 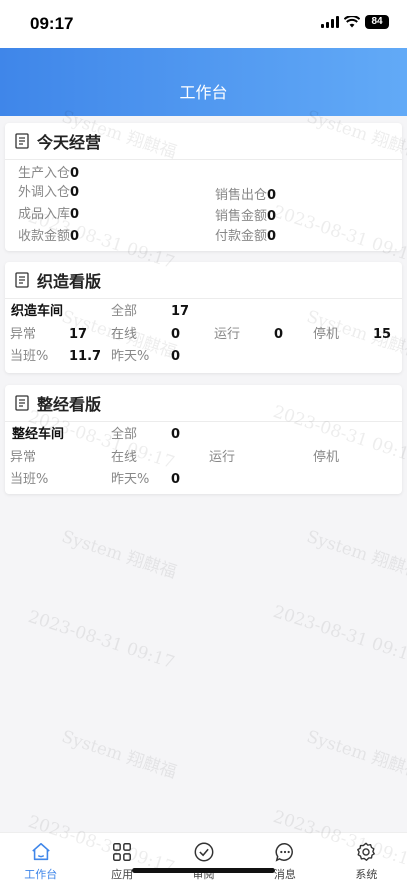 I want to click on stat-all-value: 0, so click(x=176, y=434).